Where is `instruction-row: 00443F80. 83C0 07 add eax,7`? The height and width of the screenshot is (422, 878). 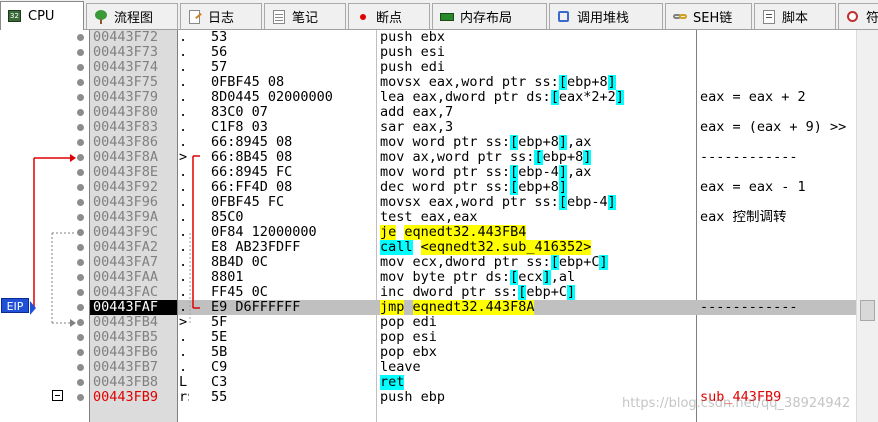
instruction-row: 00443F80. 83C0 07 add eax,7 is located at coordinates (428, 112).